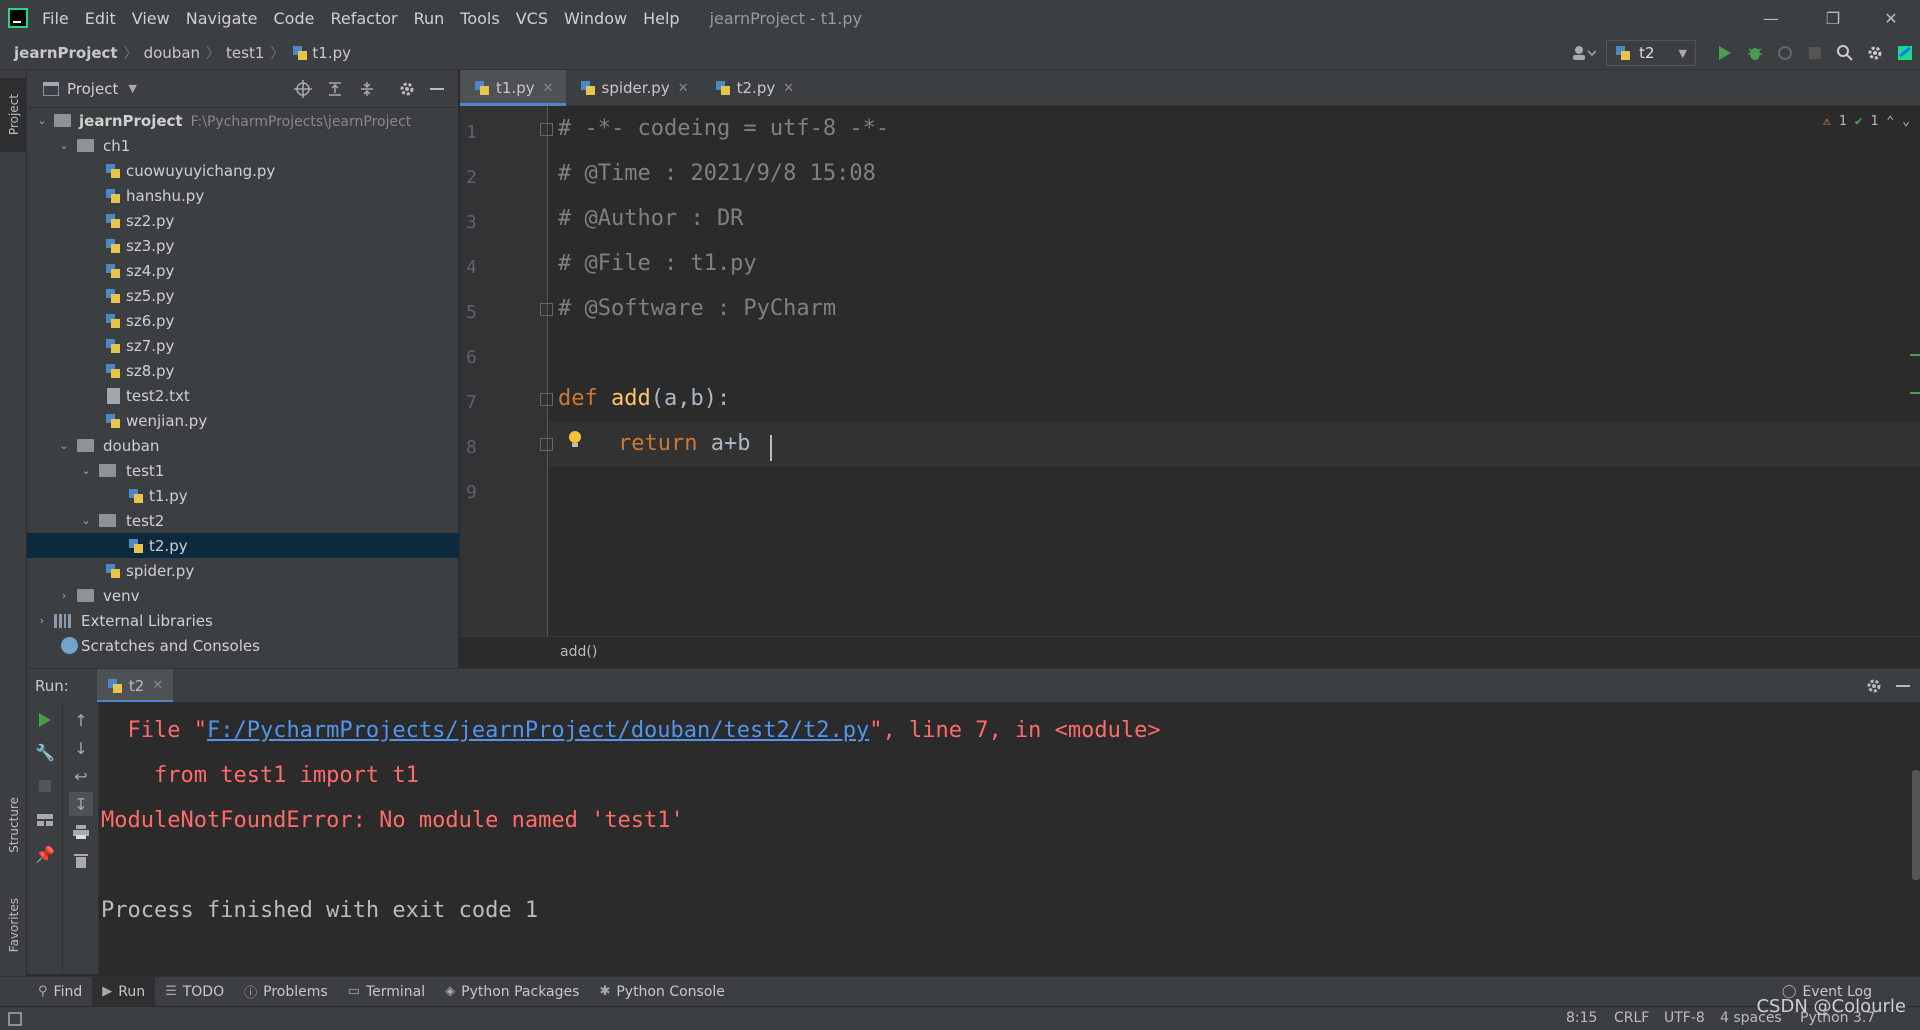 The image size is (1920, 1030). Describe the element at coordinates (1833, 18) in the screenshot. I see `restore-icon: ❐` at that location.